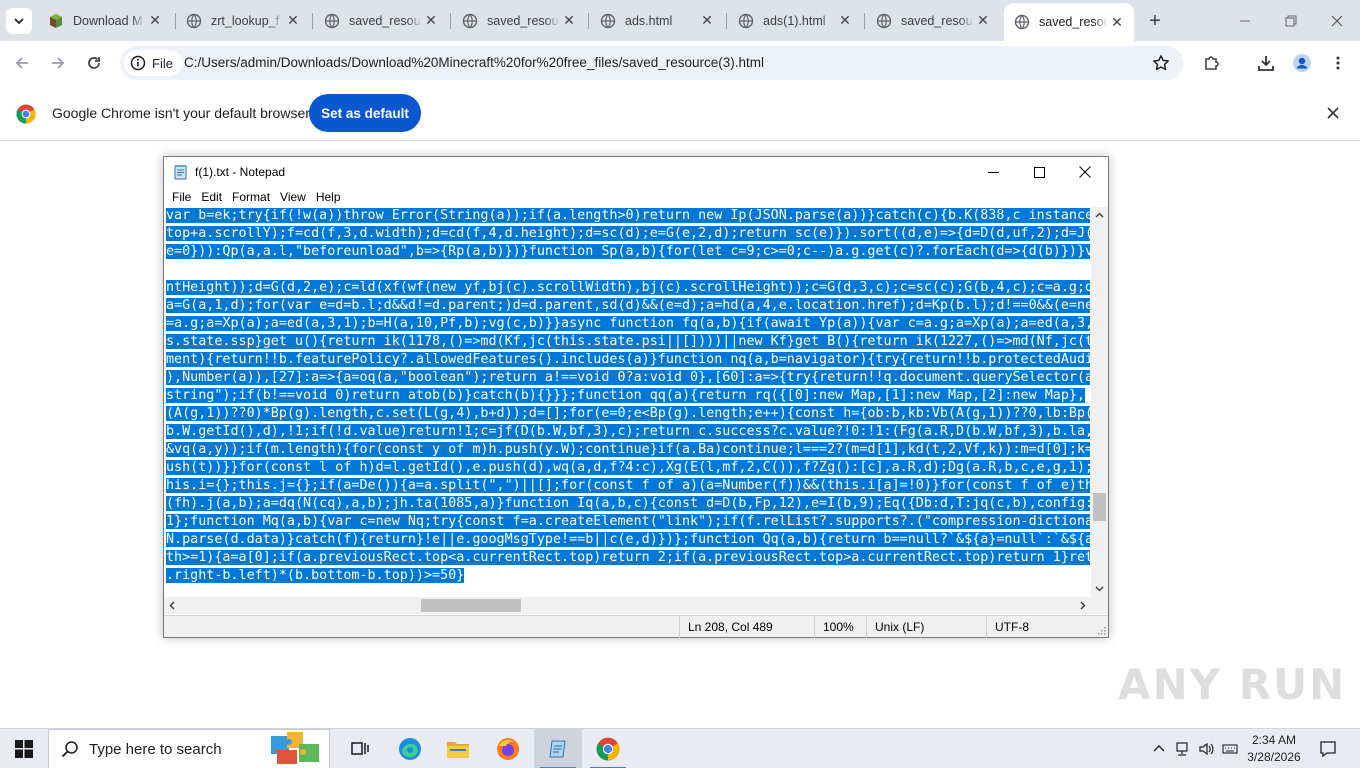 This screenshot has width=1360, height=768. I want to click on windows-taskbar: Type here to search 2:34 AM 3/28/2026, so click(680, 748).